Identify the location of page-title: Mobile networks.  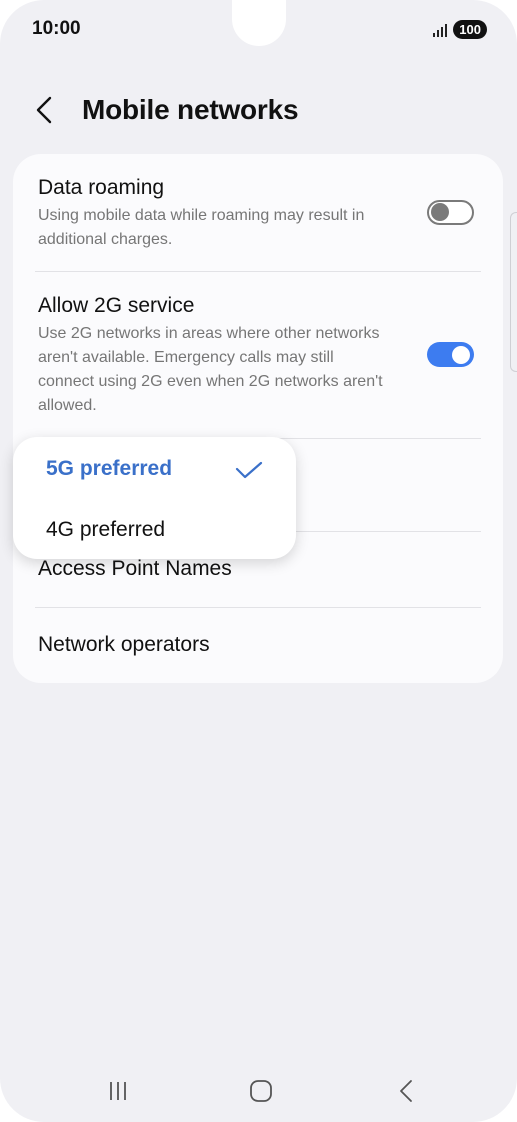
(190, 109).